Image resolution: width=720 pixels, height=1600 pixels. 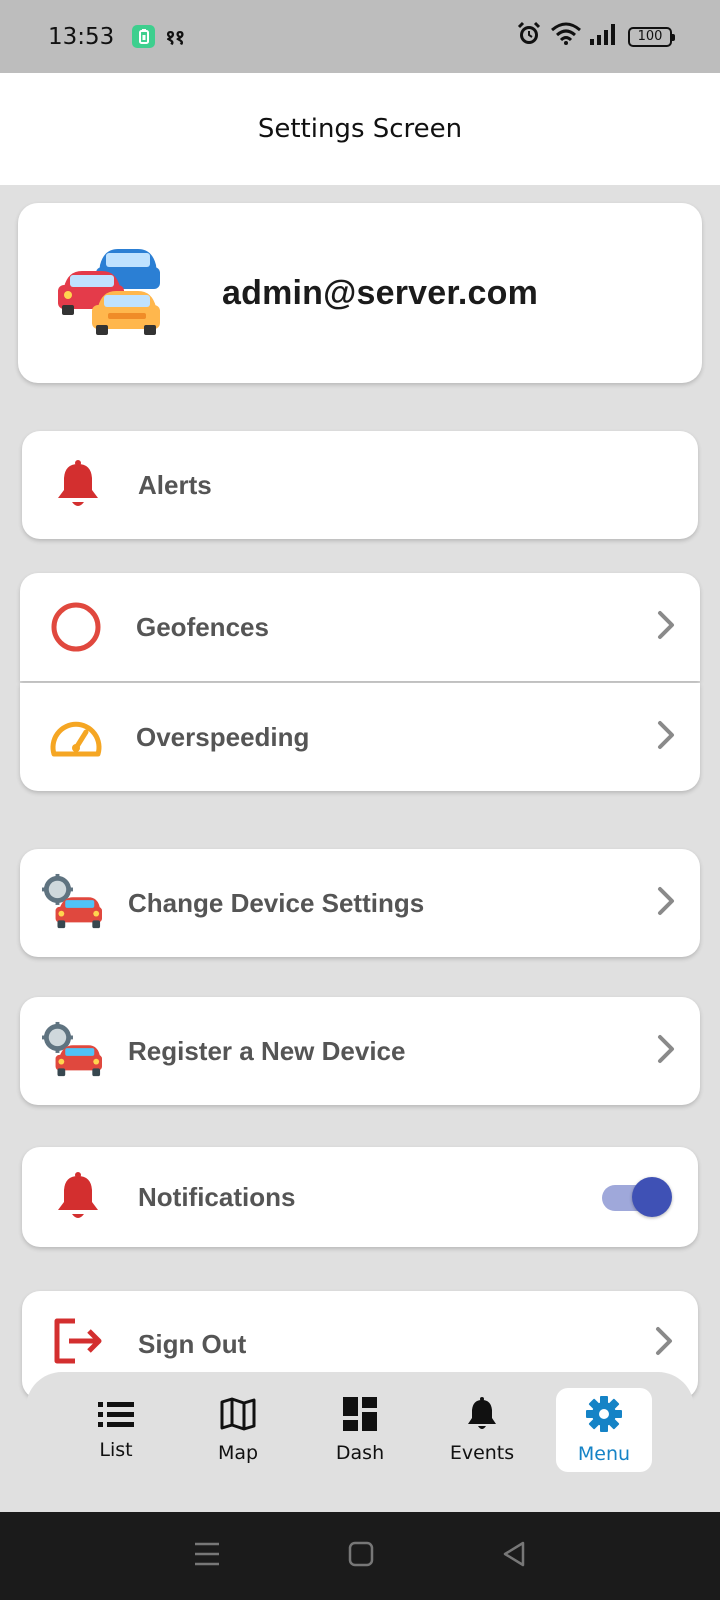 I want to click on overspeeding-label: Overspeeding, so click(x=223, y=736).